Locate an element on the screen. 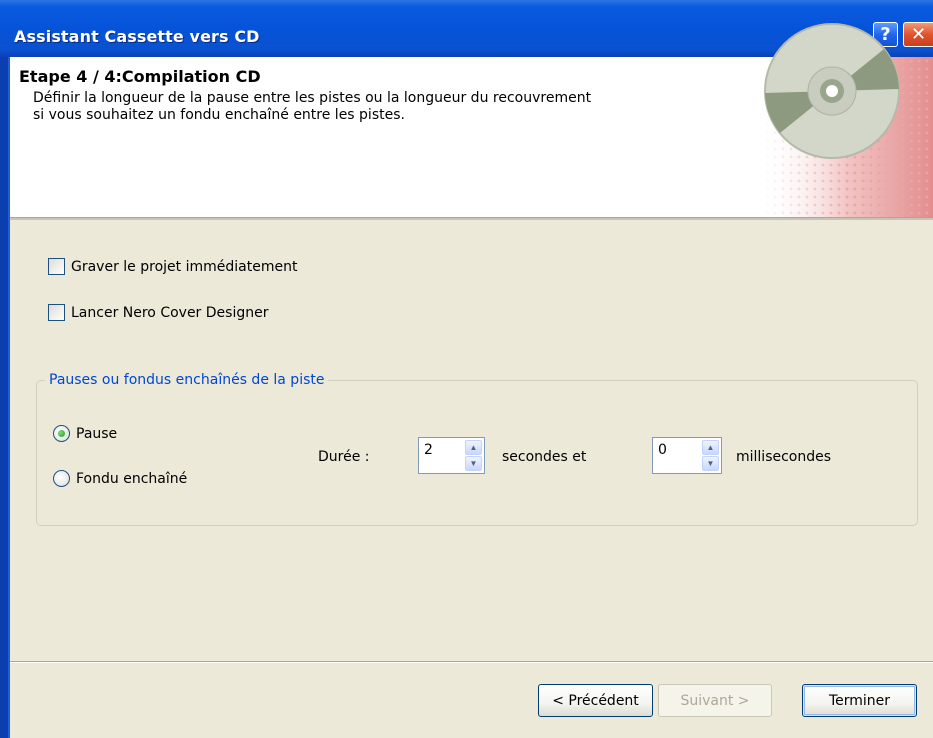  seconds-spinner: 2 ▲ ▼ is located at coordinates (451, 455).